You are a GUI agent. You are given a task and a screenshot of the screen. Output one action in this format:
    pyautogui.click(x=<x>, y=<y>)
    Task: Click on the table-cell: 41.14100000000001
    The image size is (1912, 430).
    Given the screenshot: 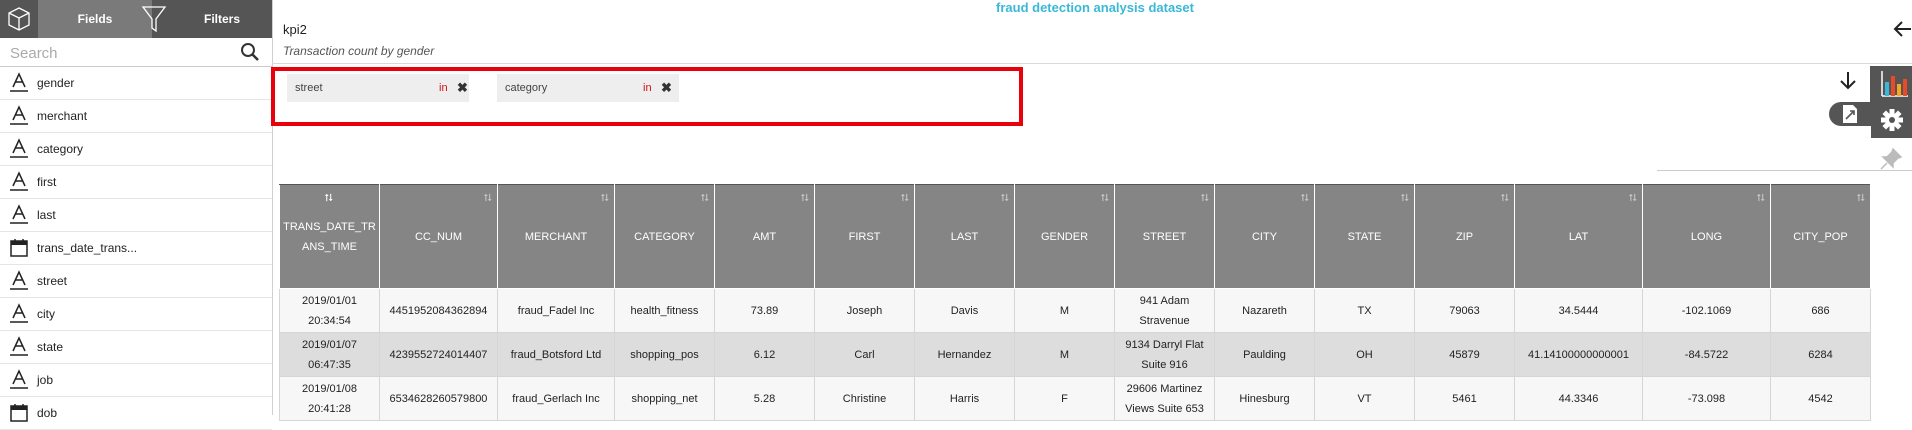 What is the action you would take?
    pyautogui.click(x=1578, y=354)
    